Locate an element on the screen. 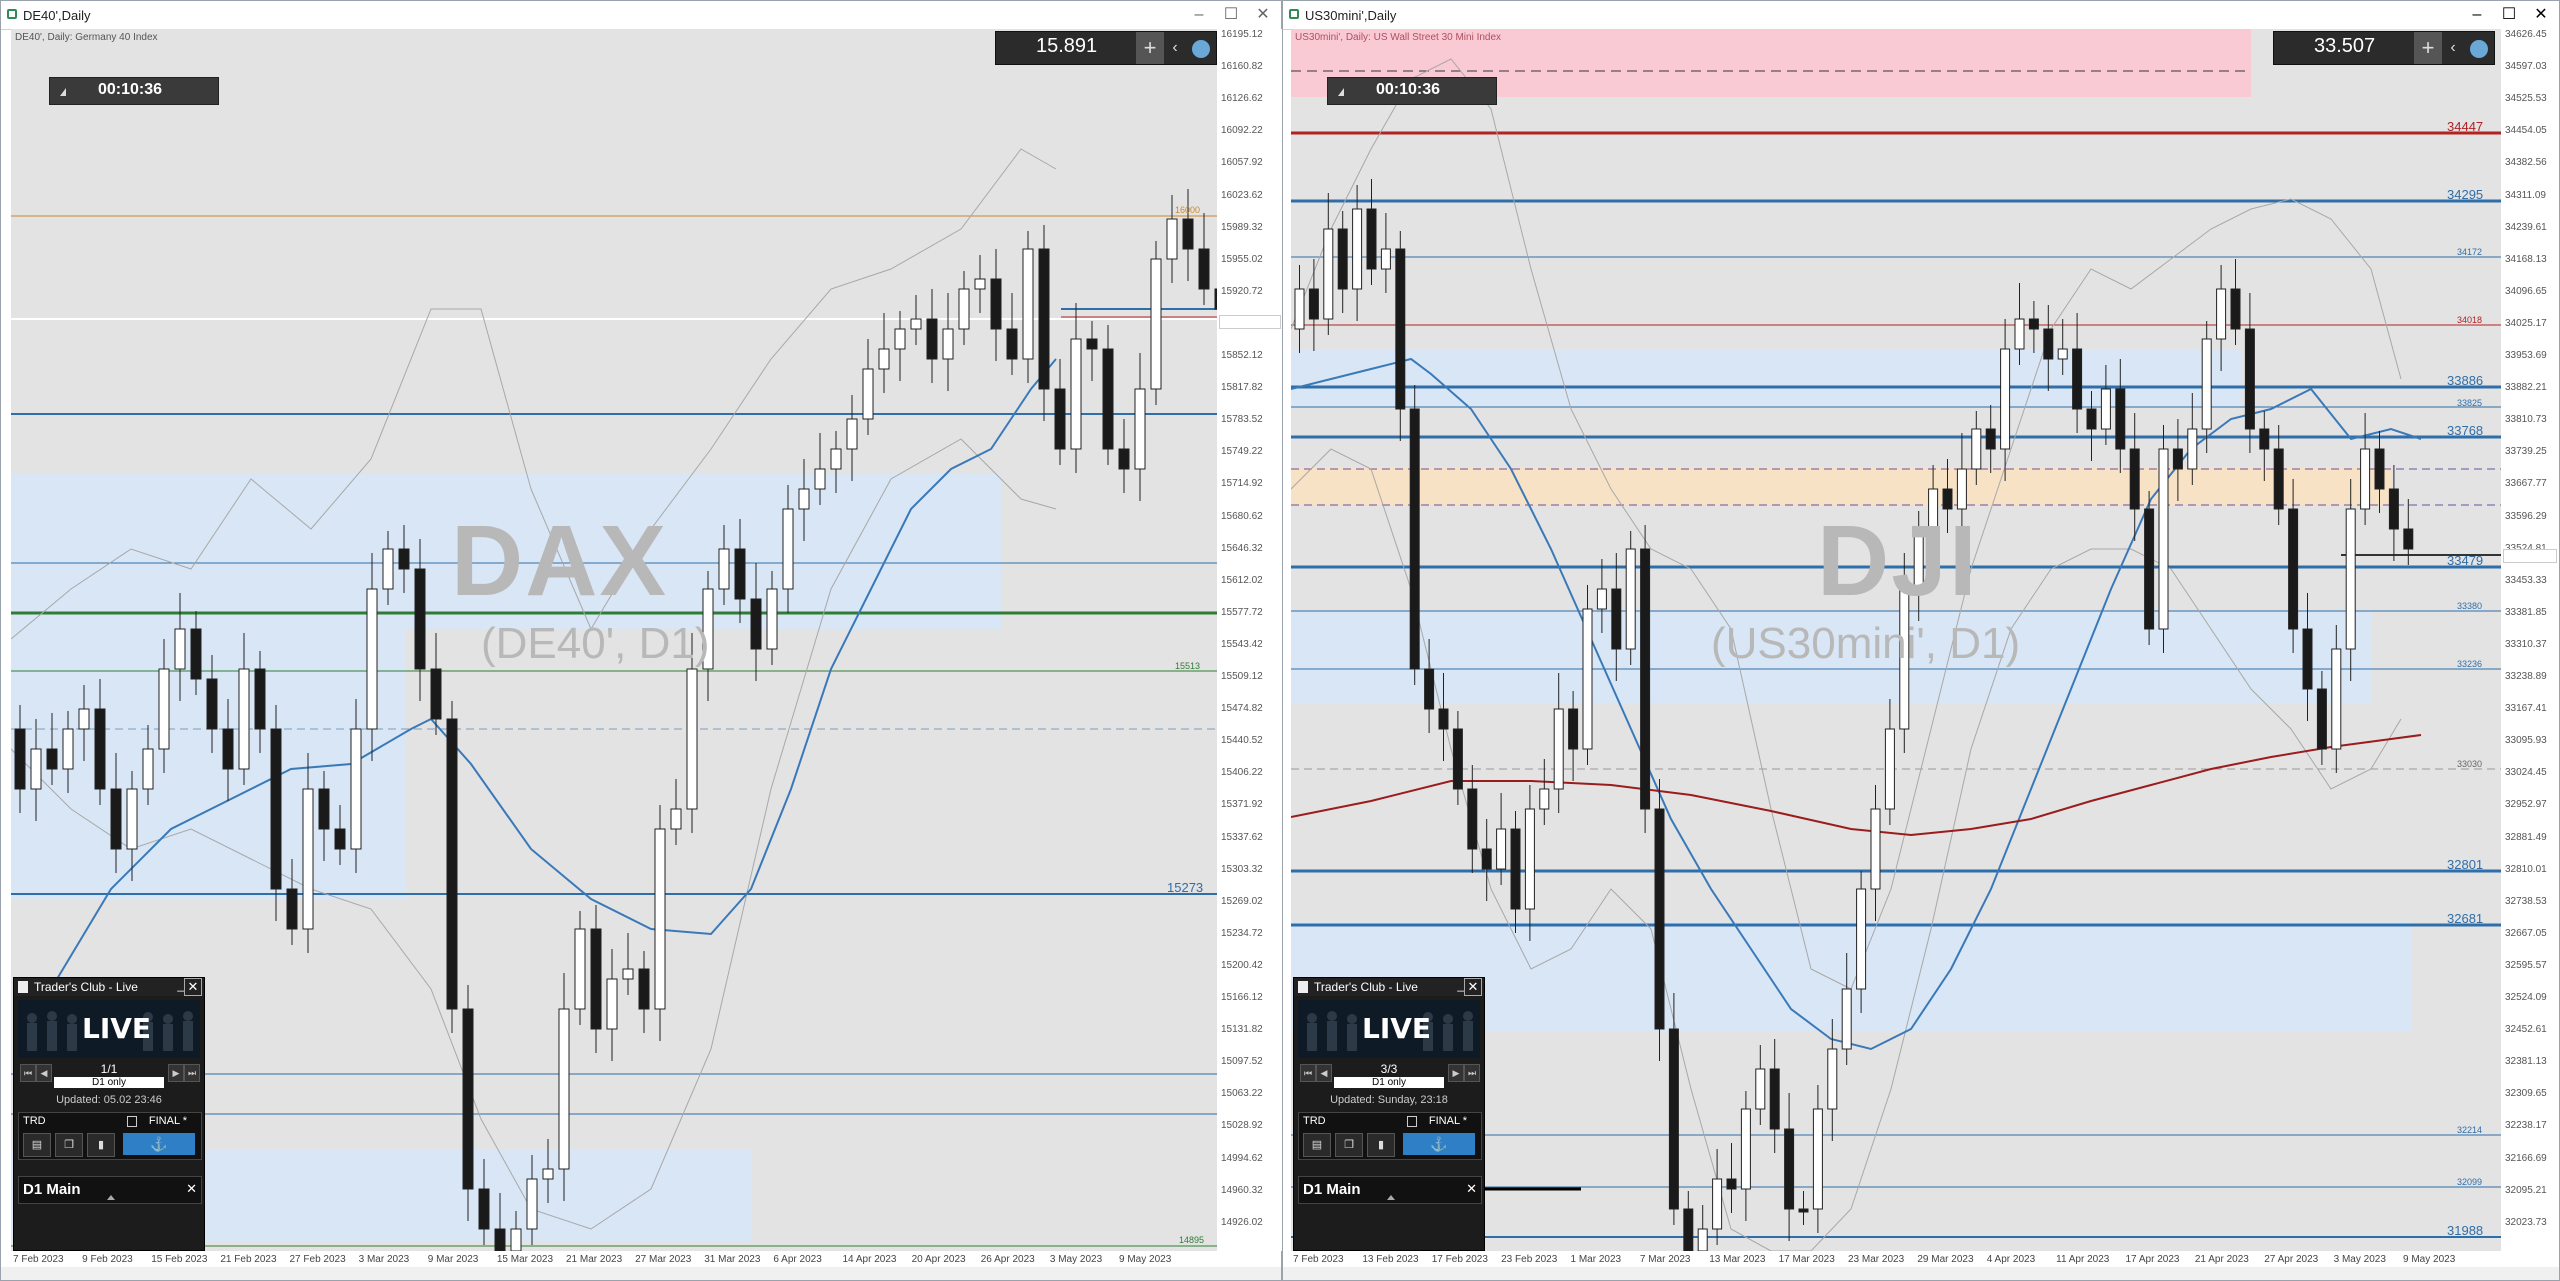 The image size is (2560, 1281). price-tick: 34382.56 is located at coordinates (2526, 163).